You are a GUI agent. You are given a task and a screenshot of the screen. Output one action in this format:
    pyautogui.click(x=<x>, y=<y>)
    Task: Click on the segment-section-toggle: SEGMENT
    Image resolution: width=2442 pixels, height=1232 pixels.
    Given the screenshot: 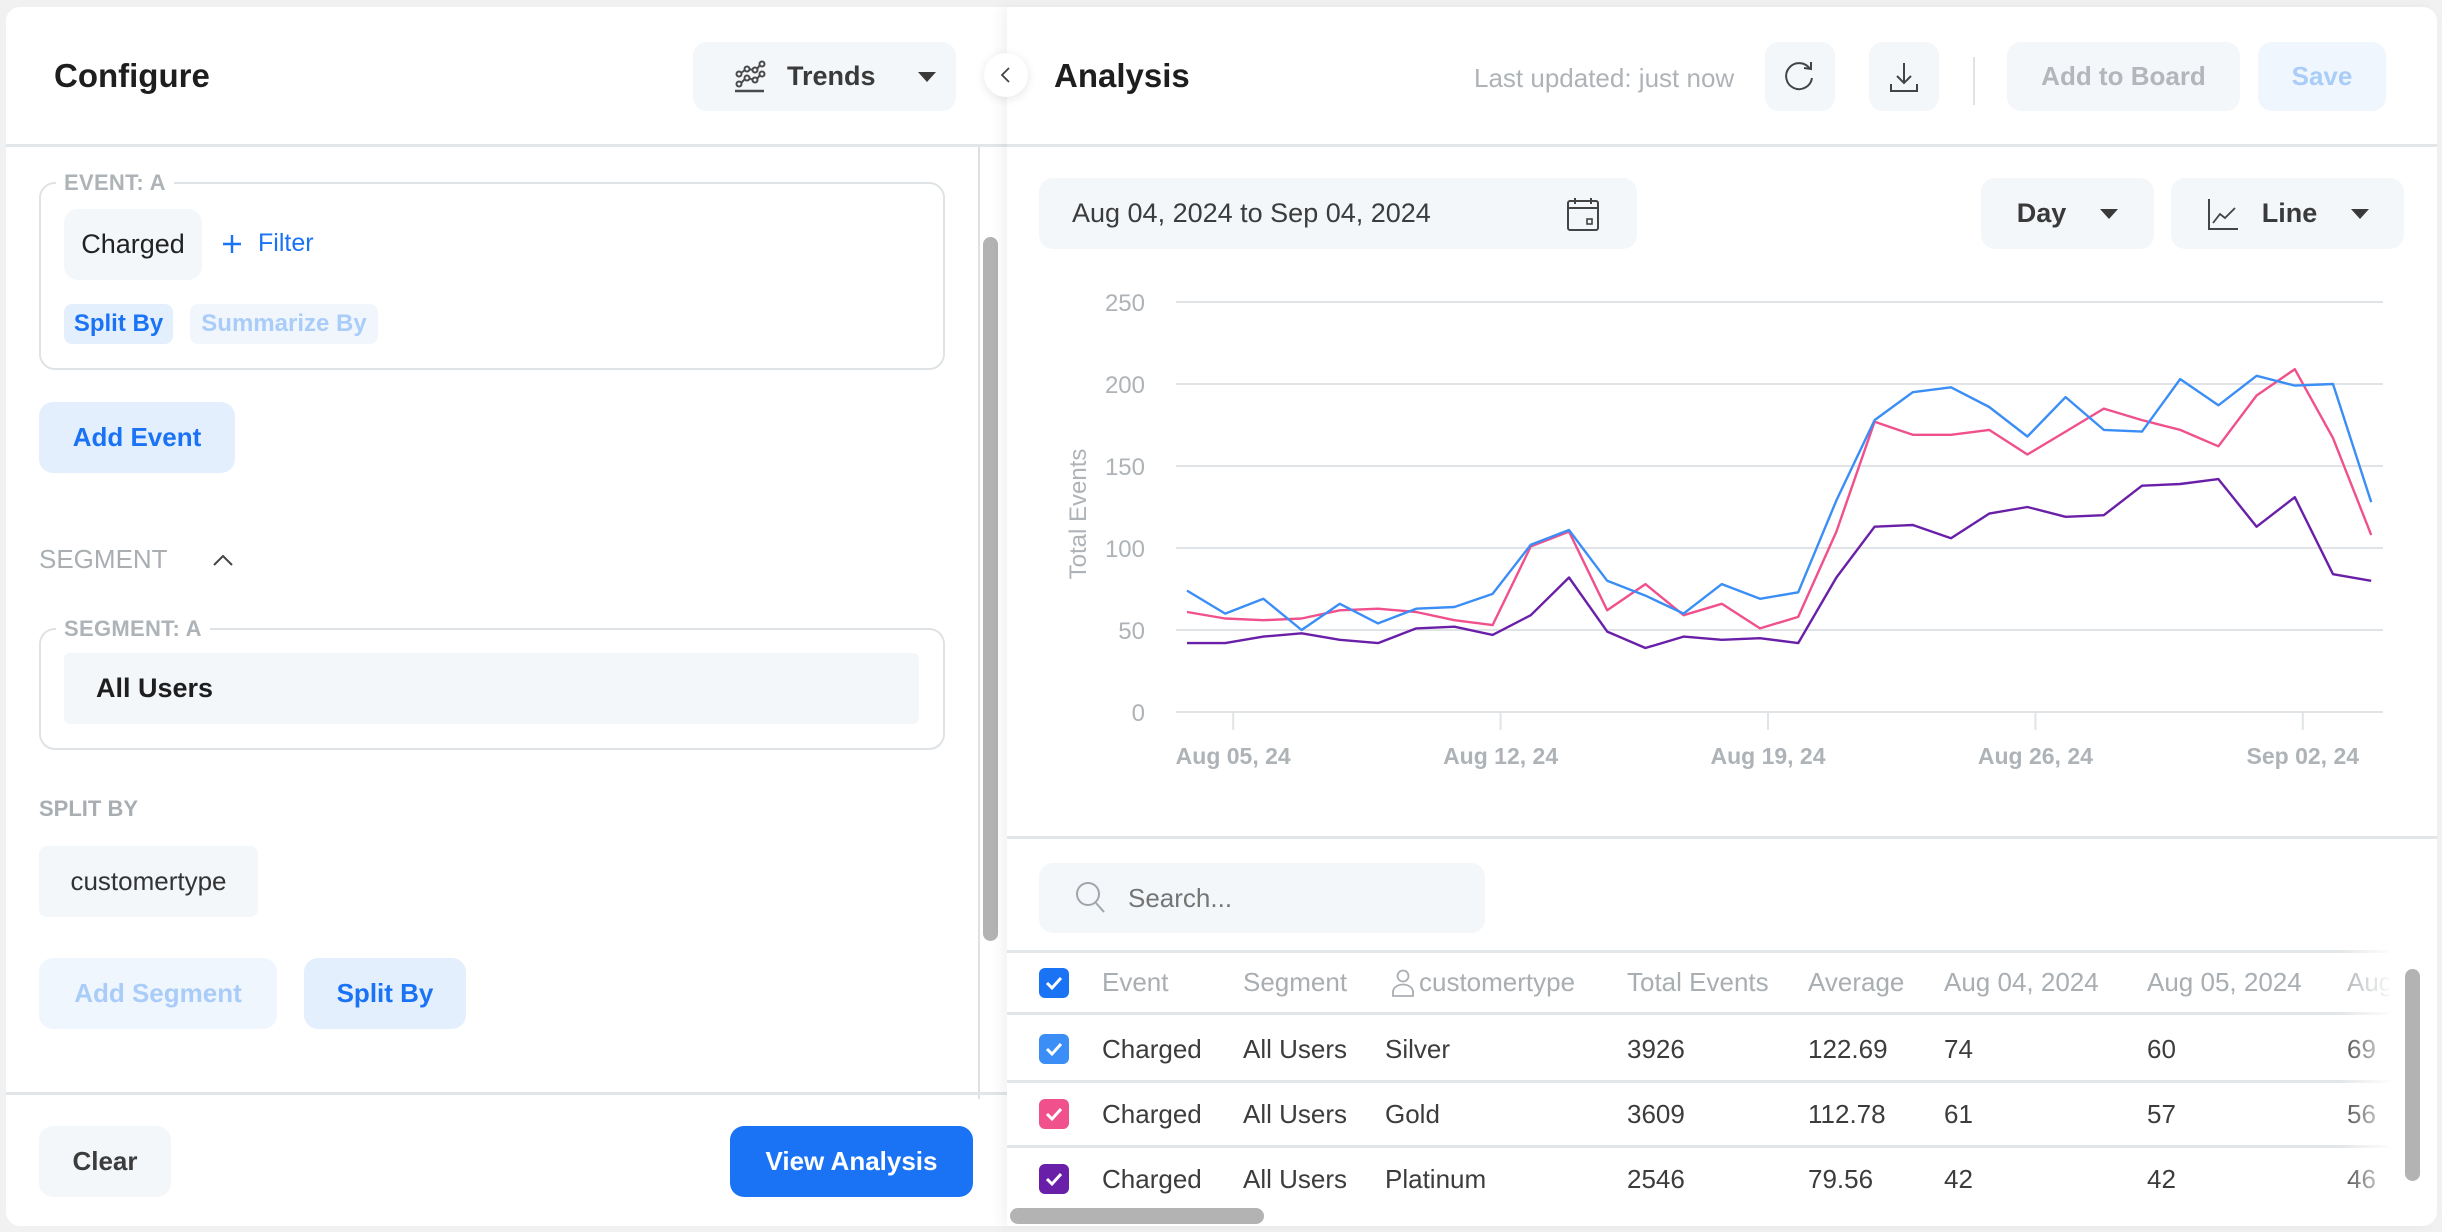 What is the action you would take?
    pyautogui.click(x=136, y=559)
    